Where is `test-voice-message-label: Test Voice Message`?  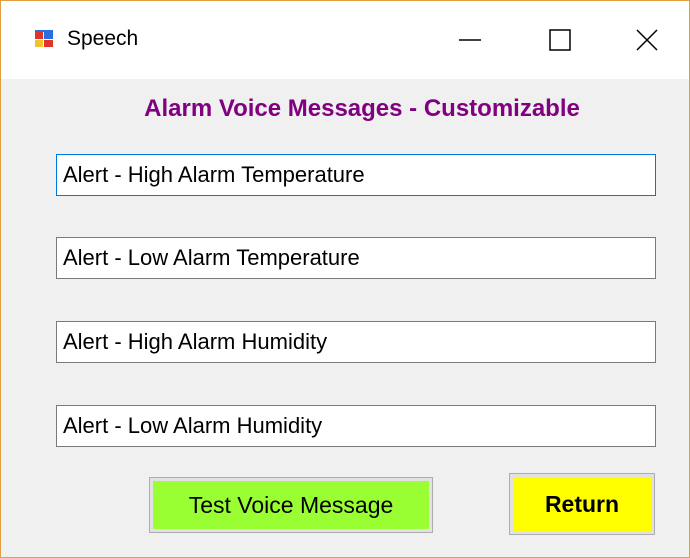
test-voice-message-label: Test Voice Message is located at coordinates (291, 505).